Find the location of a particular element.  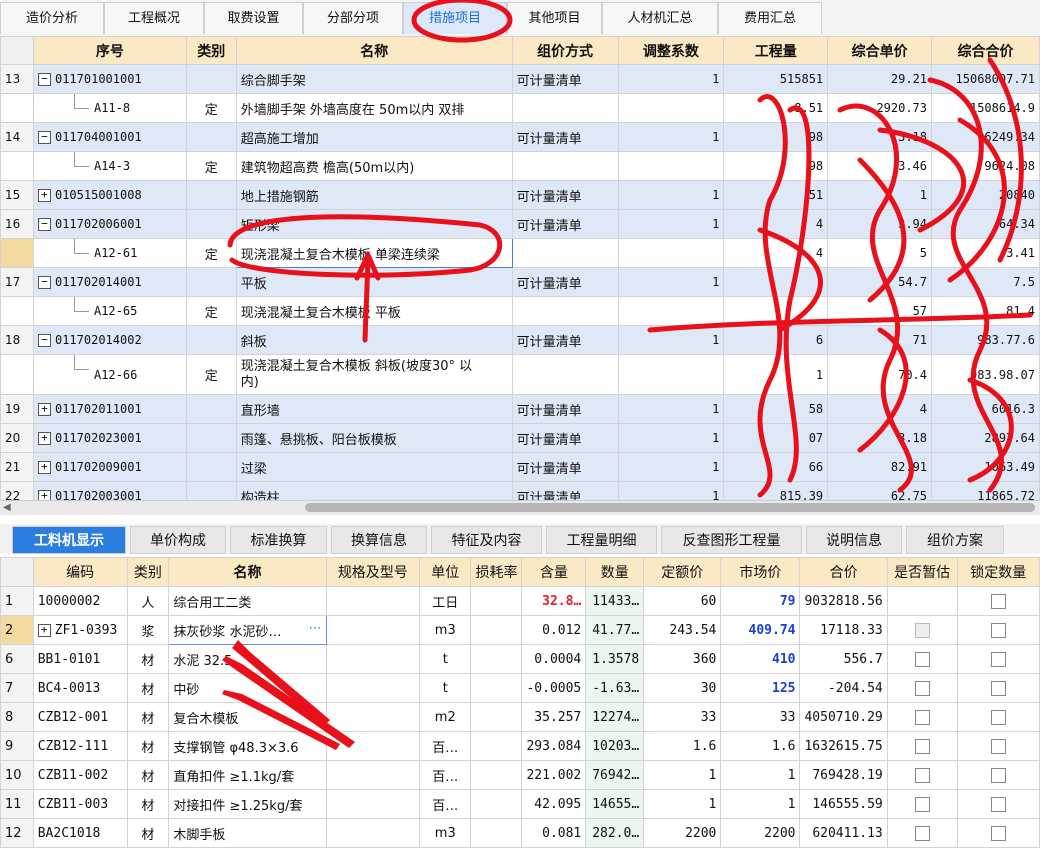

material-name: 复合木模板 is located at coordinates (247, 717).